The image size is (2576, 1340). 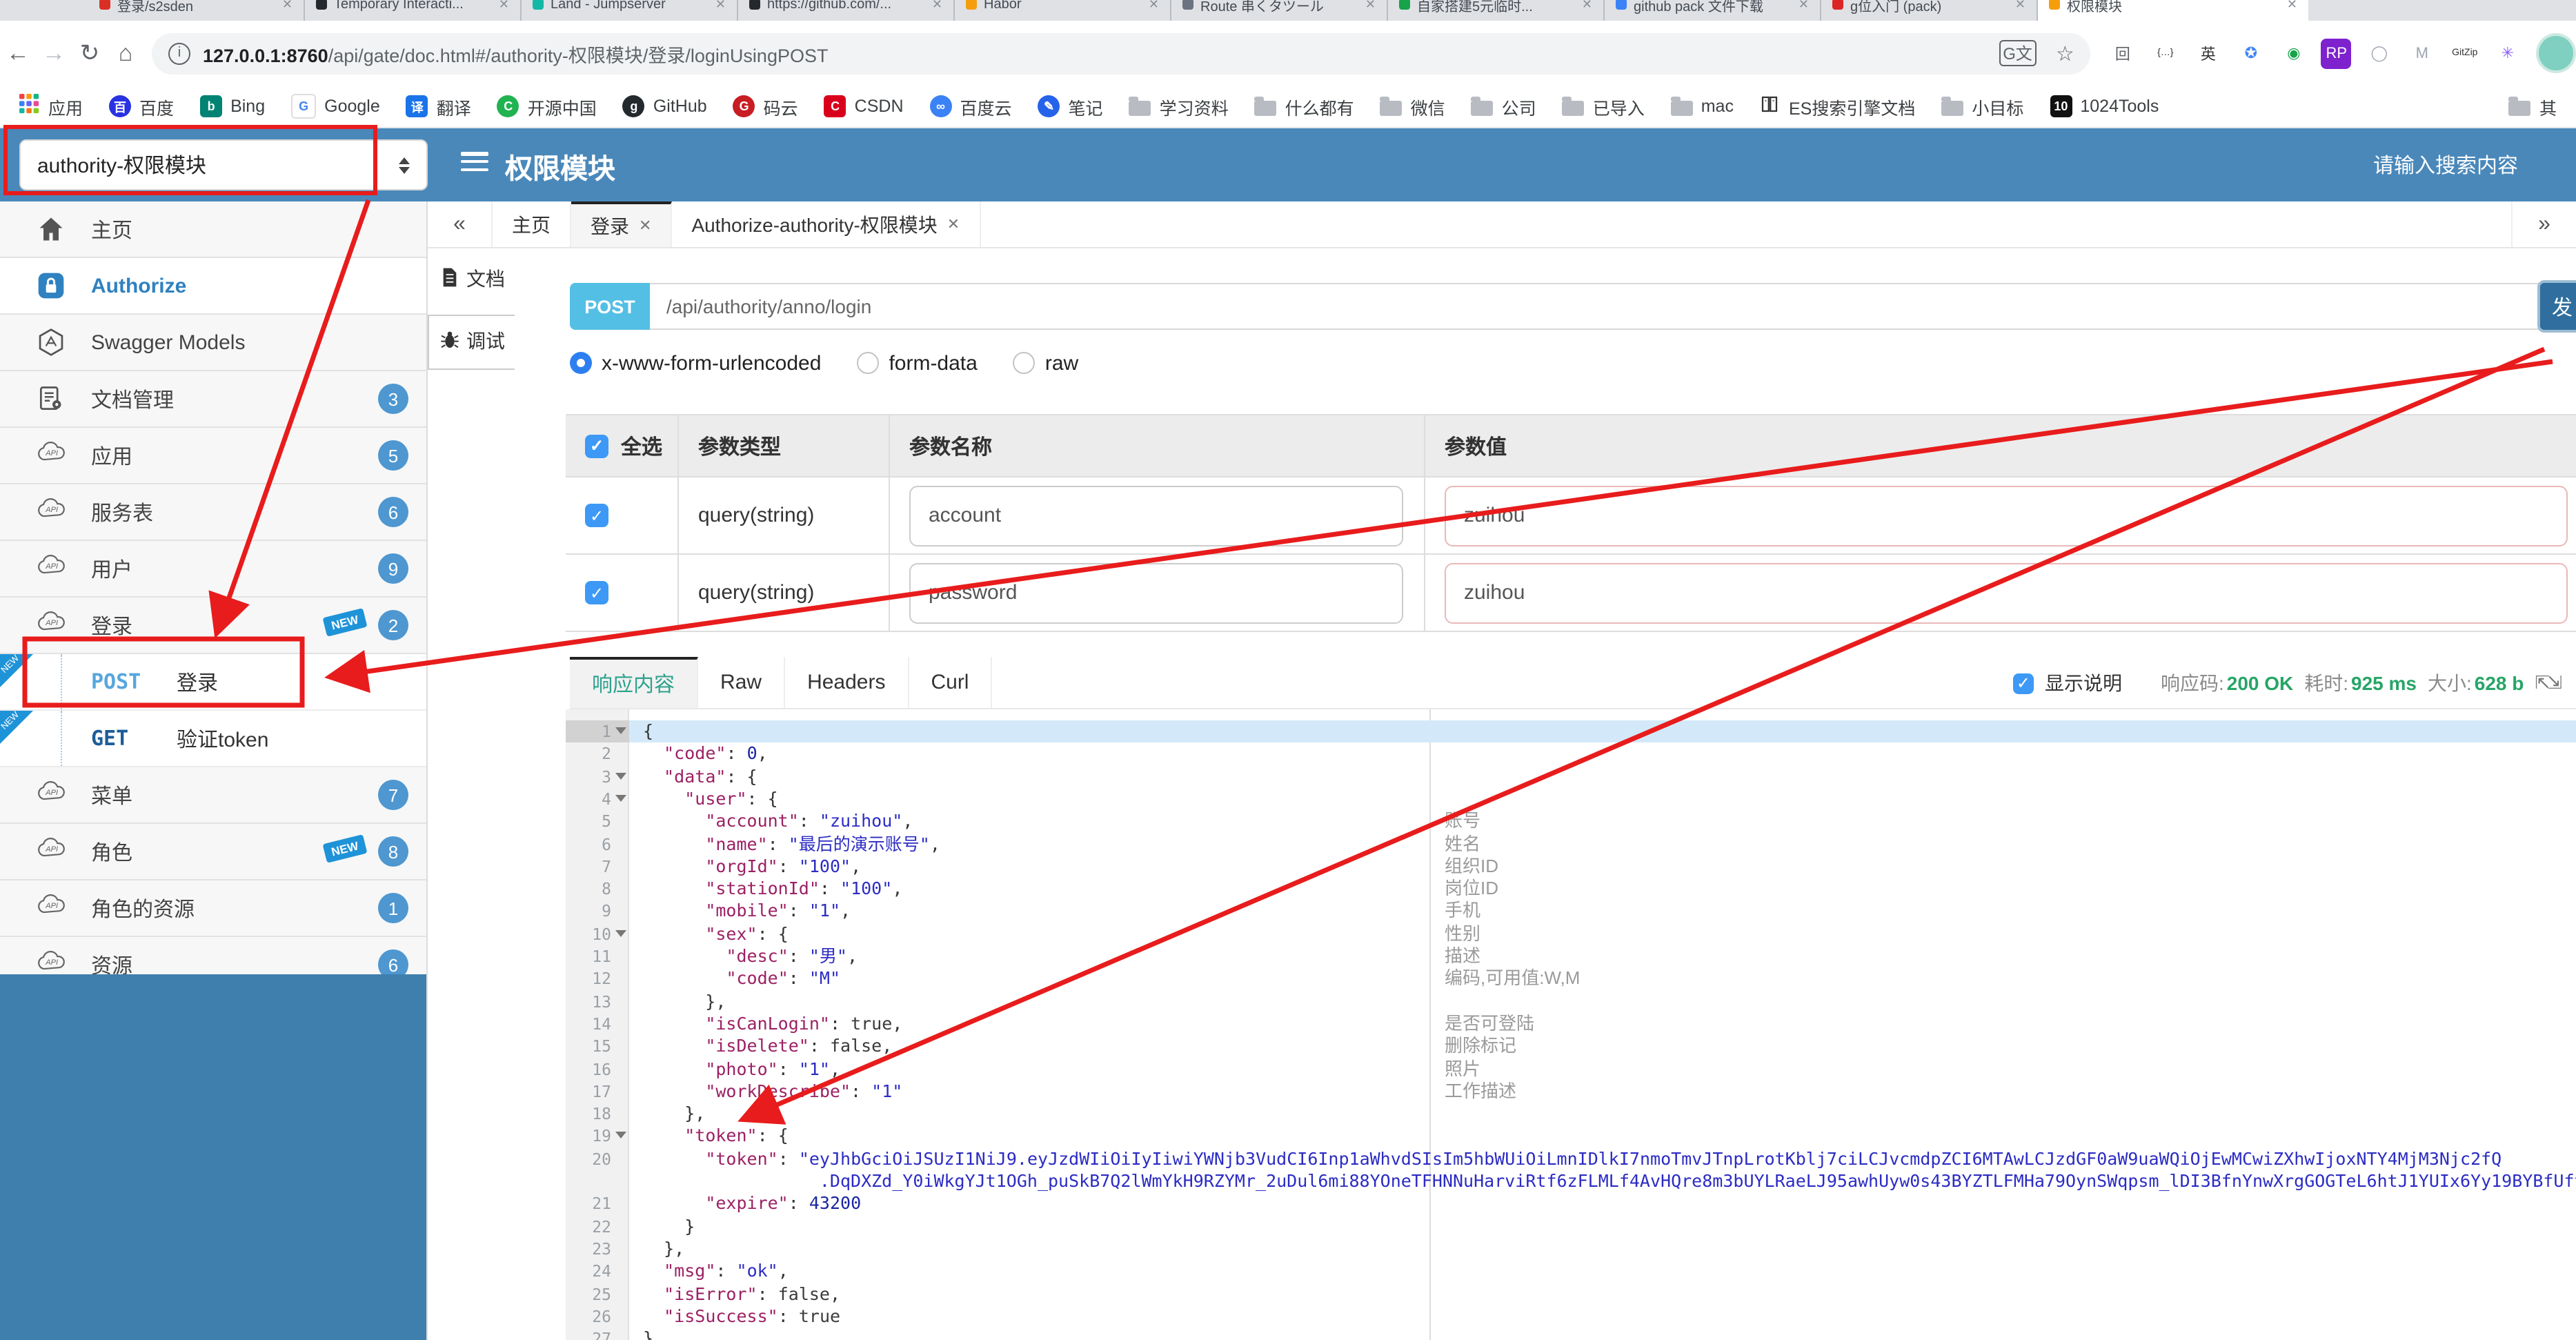 What do you see at coordinates (630, 10) in the screenshot?
I see `browser-tab: Land - Jumpserver ✕` at bounding box center [630, 10].